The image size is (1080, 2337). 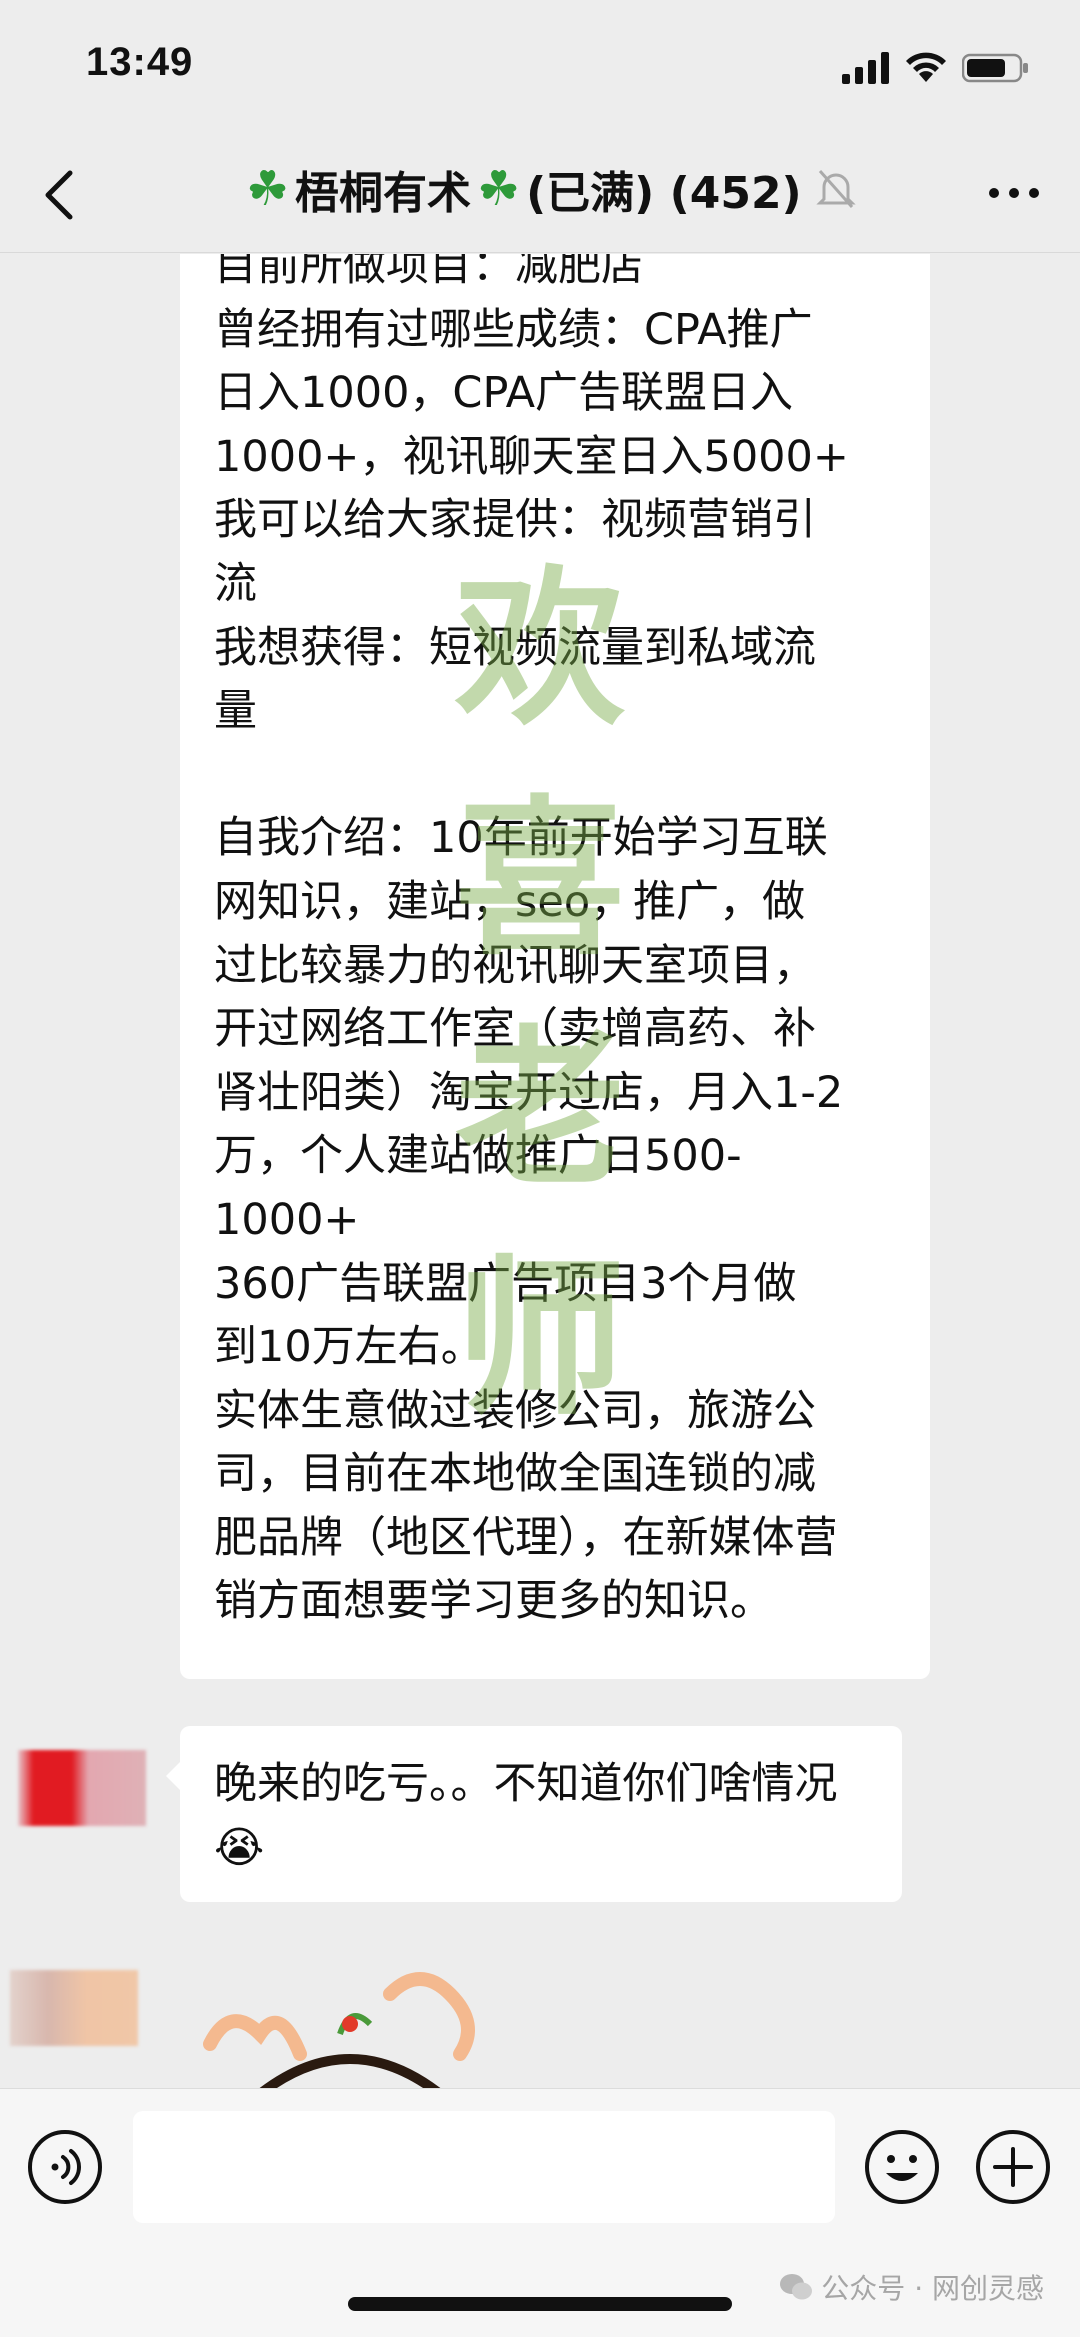 I want to click on wechat-logo-icon, so click(x=796, y=2287).